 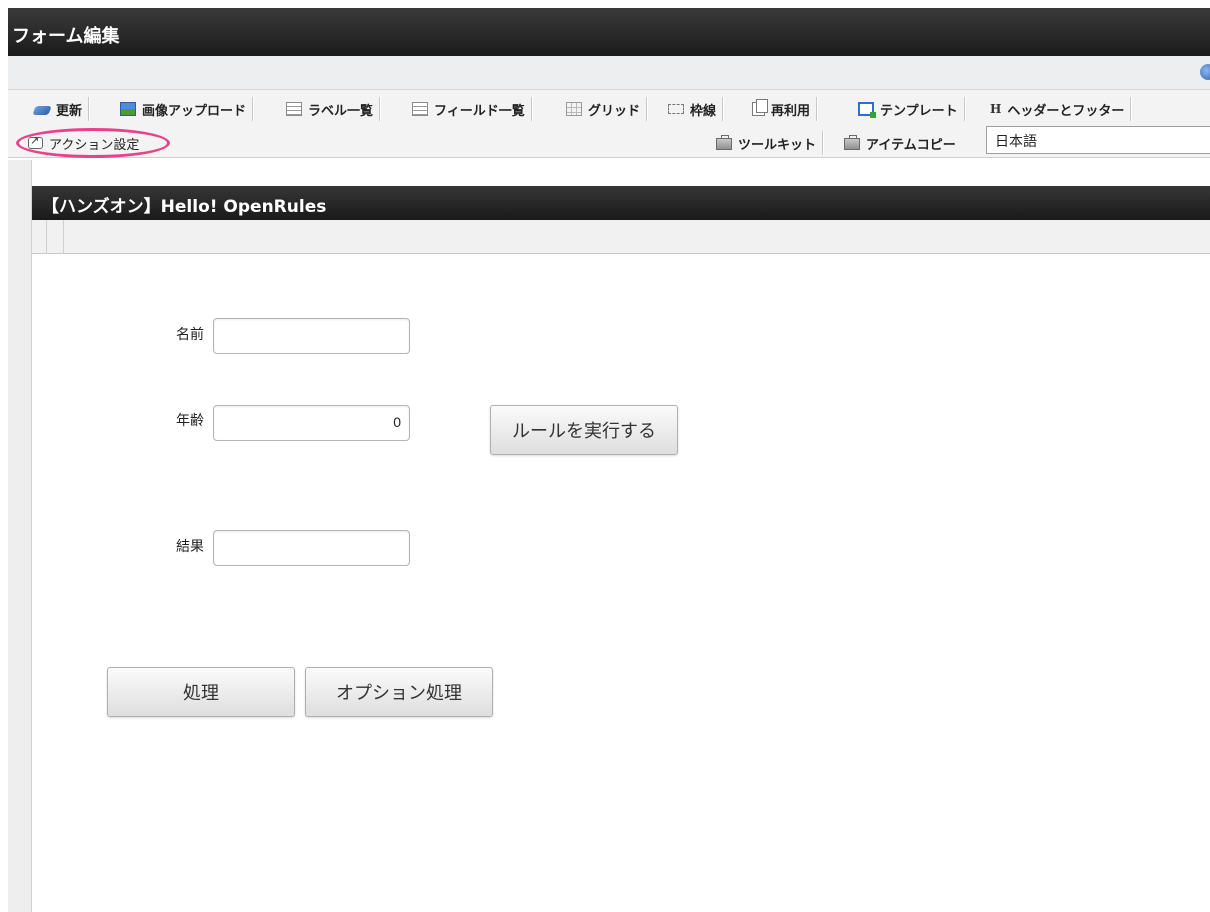 I want to click on toolkit-label: ツールキット, so click(x=777, y=145).